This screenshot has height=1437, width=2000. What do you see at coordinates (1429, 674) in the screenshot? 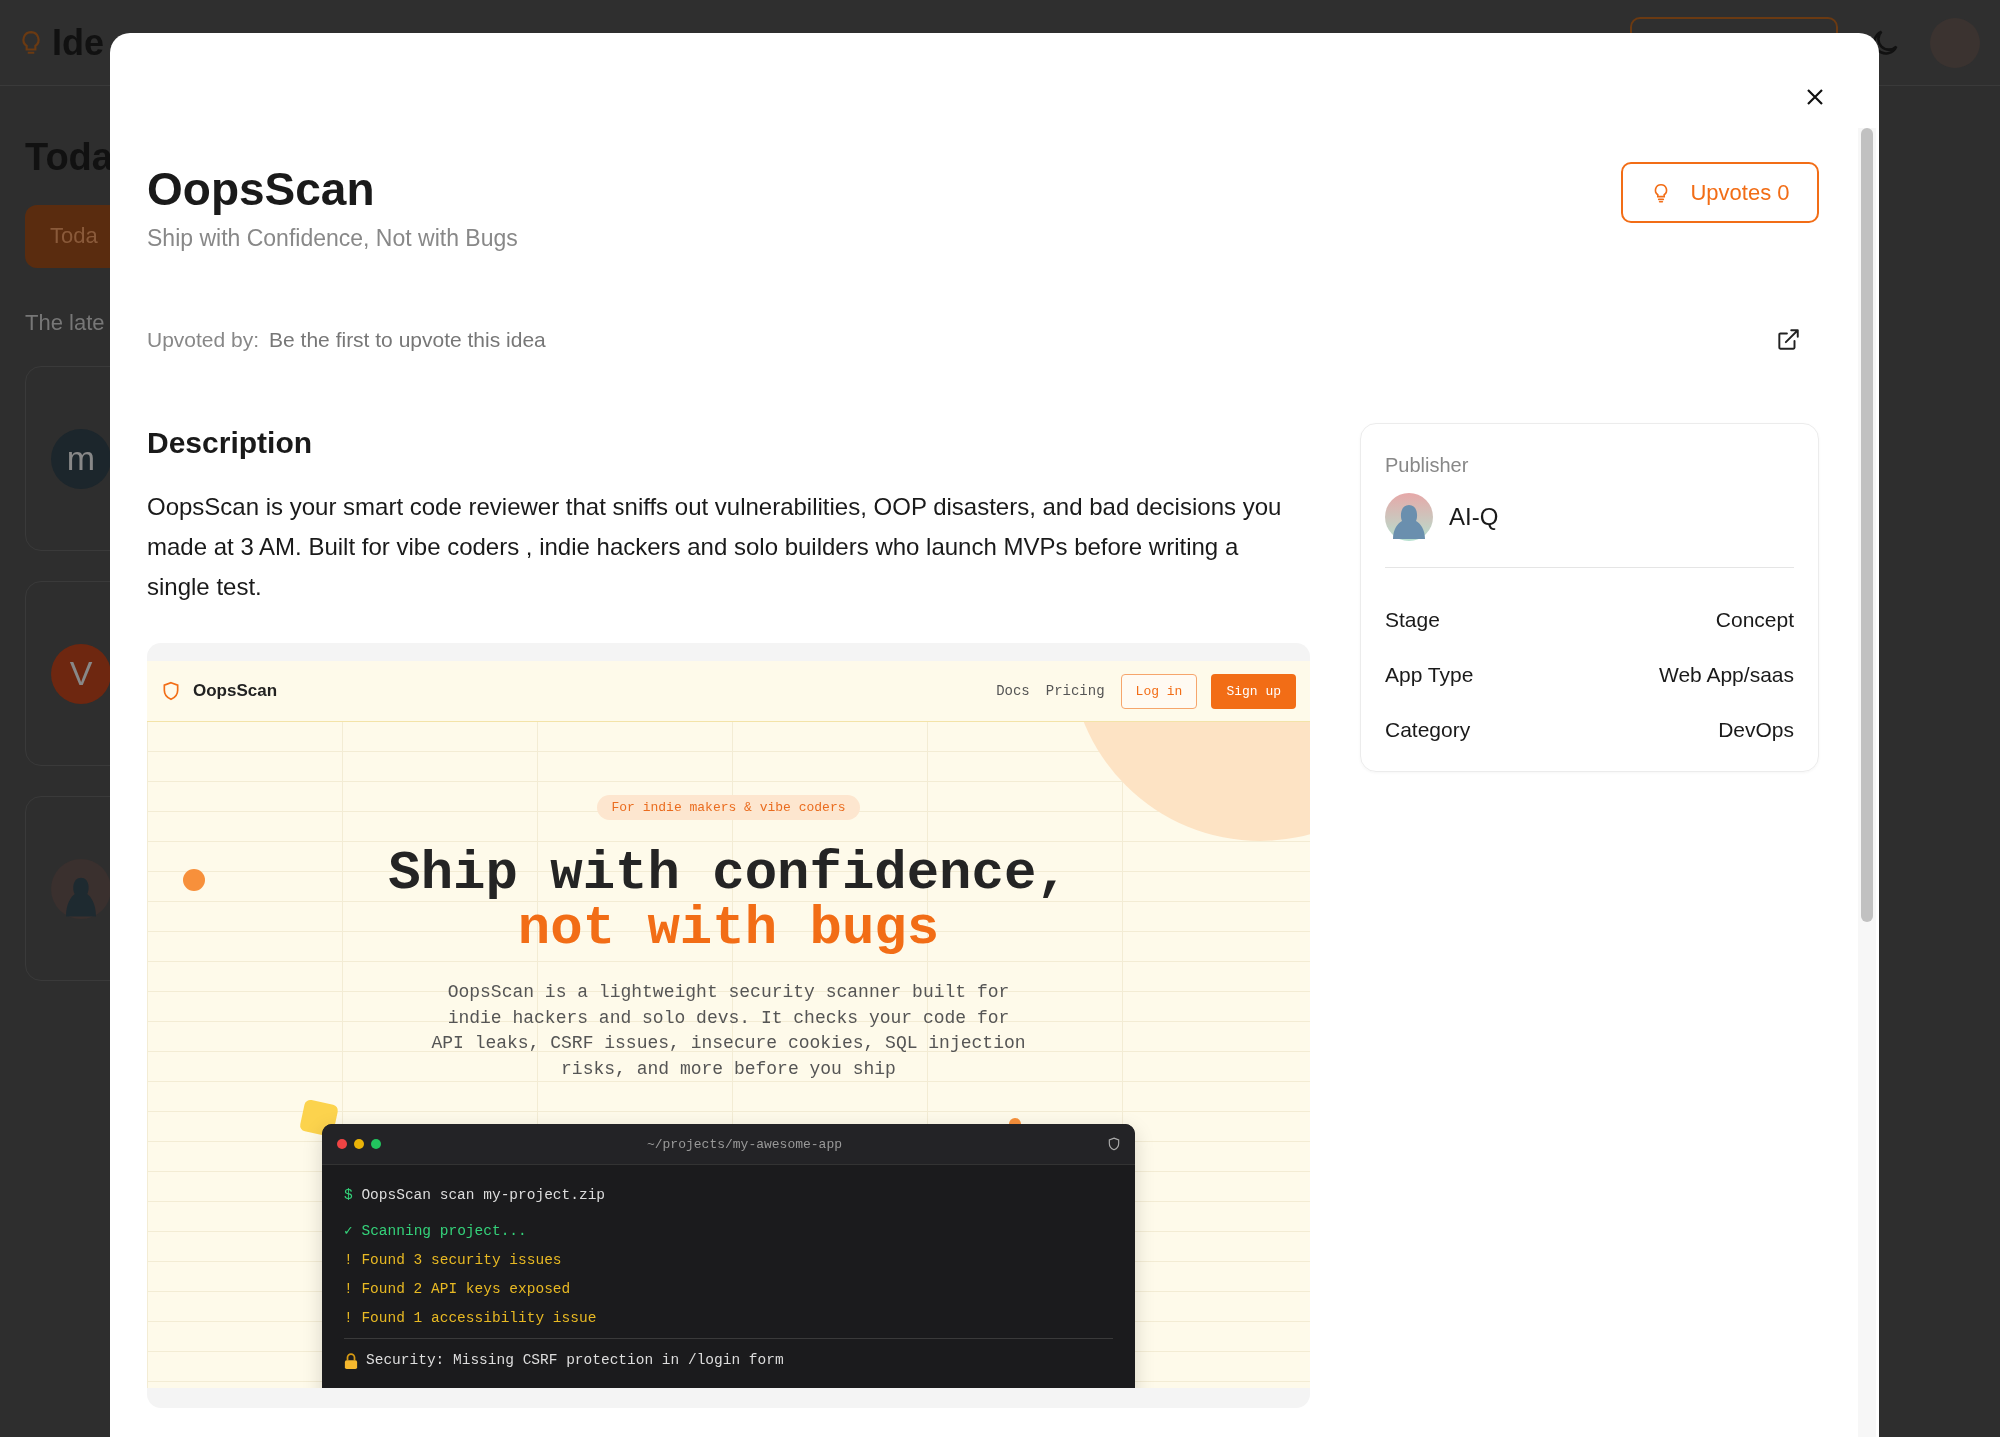
I see `detail-label: App Type` at bounding box center [1429, 674].